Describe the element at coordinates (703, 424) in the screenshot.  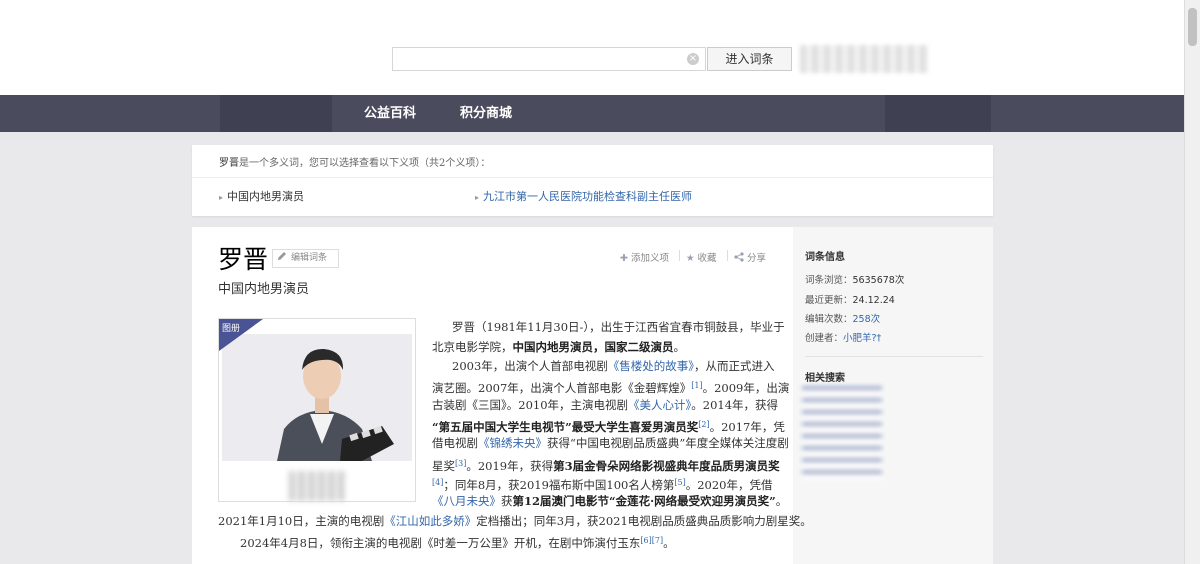
I see `citation-link: [2]` at that location.